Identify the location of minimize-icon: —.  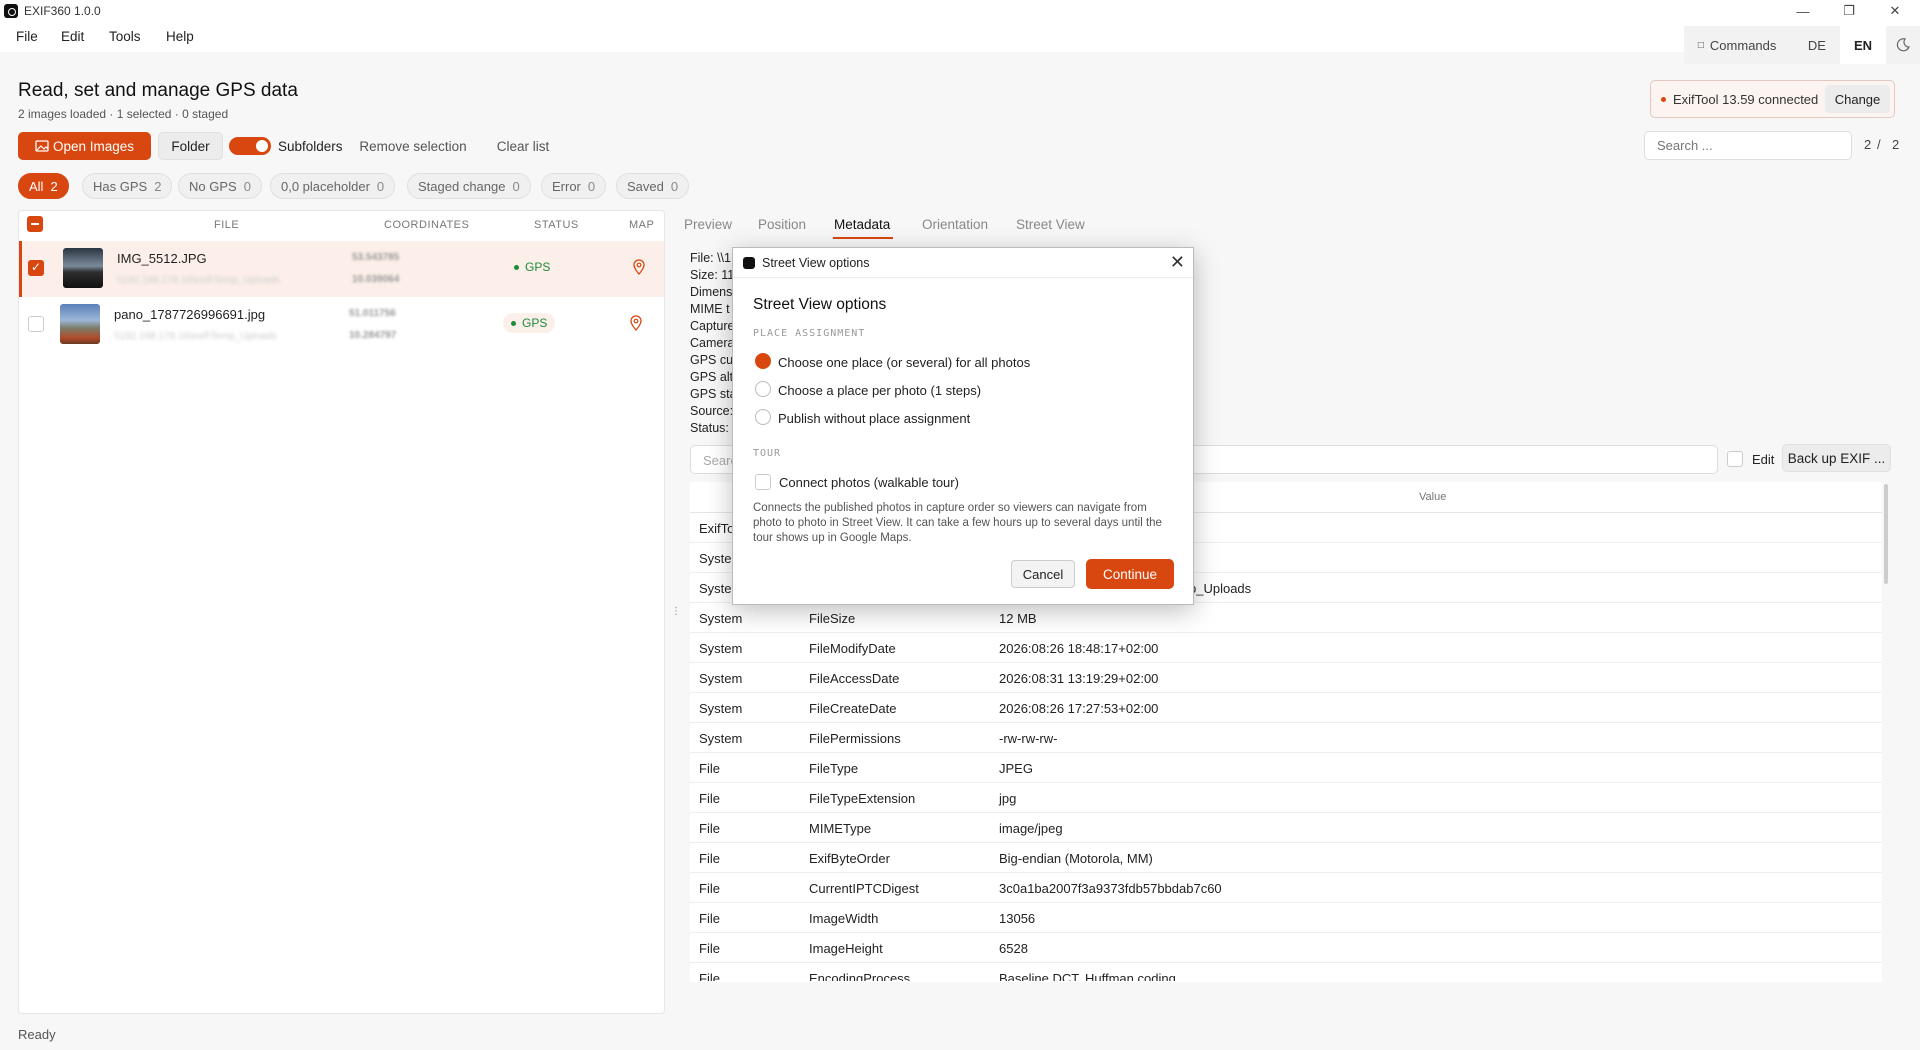
(1803, 11).